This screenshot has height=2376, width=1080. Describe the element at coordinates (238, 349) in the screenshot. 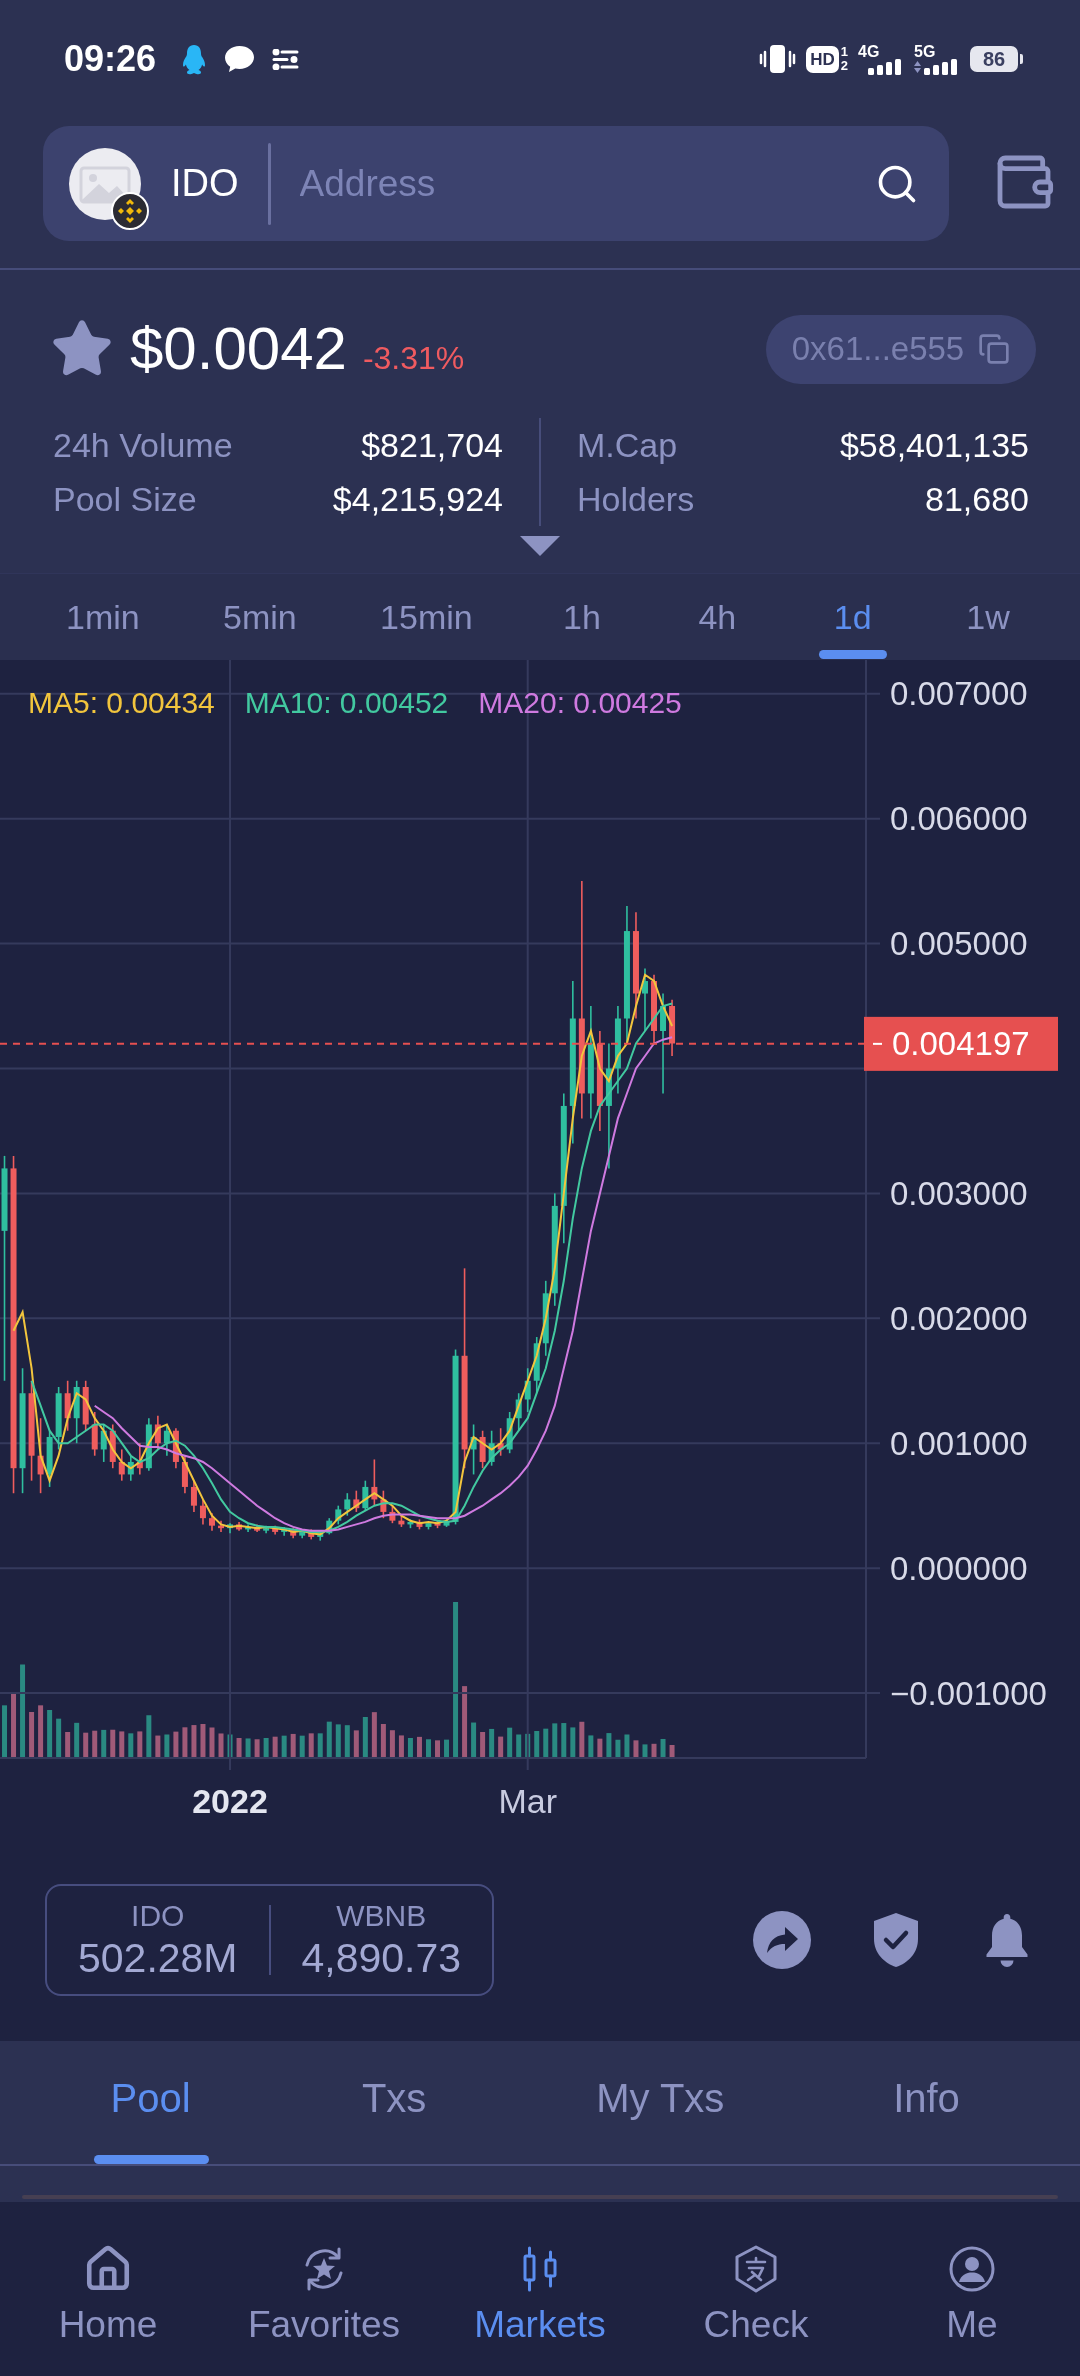

I see `token-price: $0.0042` at that location.